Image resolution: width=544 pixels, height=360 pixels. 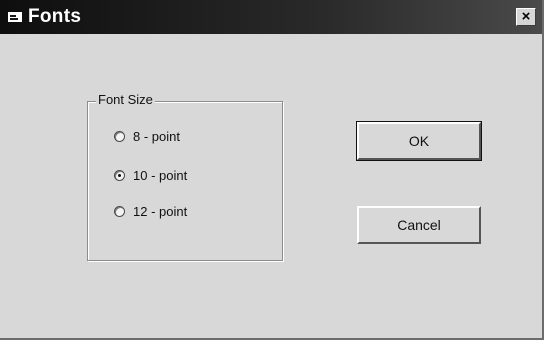 I want to click on window-app-icon, so click(x=15, y=17).